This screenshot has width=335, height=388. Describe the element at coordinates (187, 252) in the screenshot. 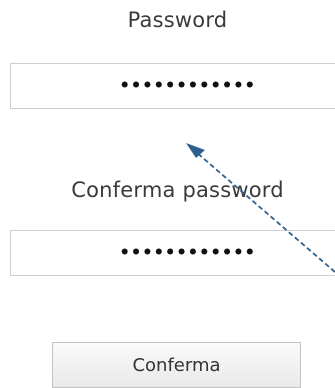

I see `confirm-password-value: ••••••••••••` at that location.